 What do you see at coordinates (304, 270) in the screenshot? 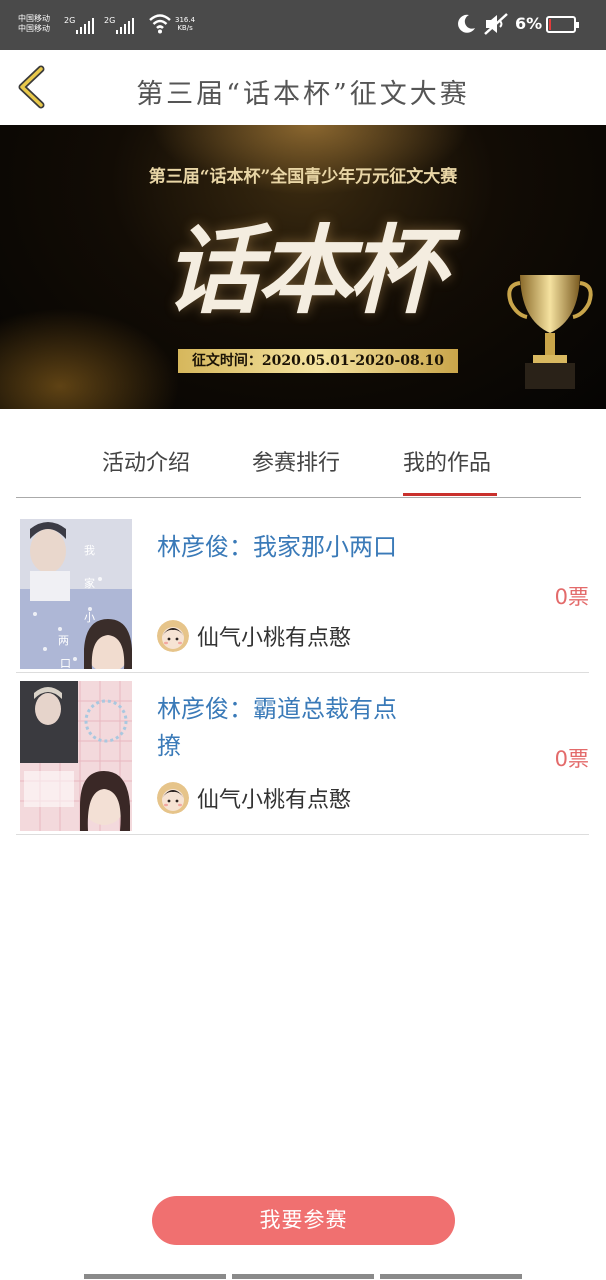
I see `banner-calligraphy-title: 话本杯` at bounding box center [304, 270].